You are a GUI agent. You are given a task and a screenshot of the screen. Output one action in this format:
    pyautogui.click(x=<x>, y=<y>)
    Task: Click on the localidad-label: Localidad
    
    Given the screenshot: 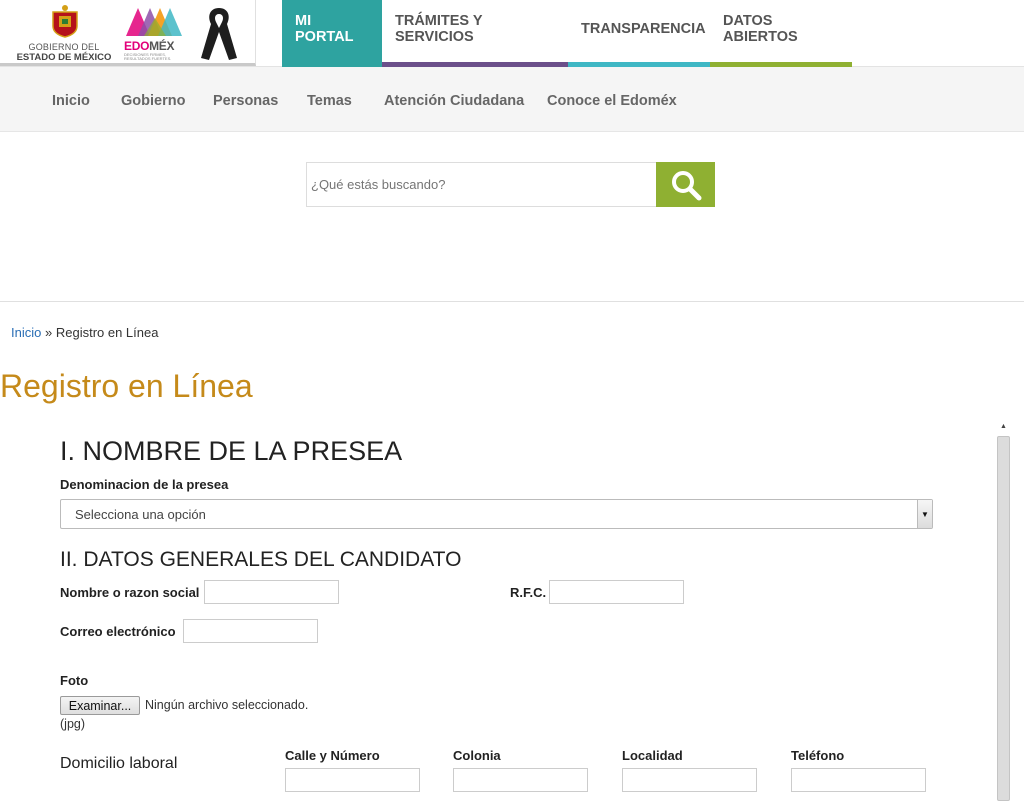 What is the action you would take?
    pyautogui.click(x=652, y=755)
    